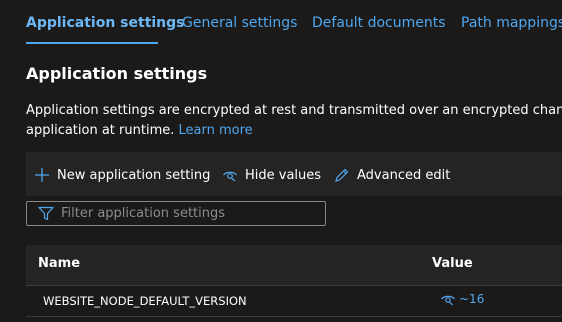  Describe the element at coordinates (342, 175) in the screenshot. I see `pencil-icon` at that location.